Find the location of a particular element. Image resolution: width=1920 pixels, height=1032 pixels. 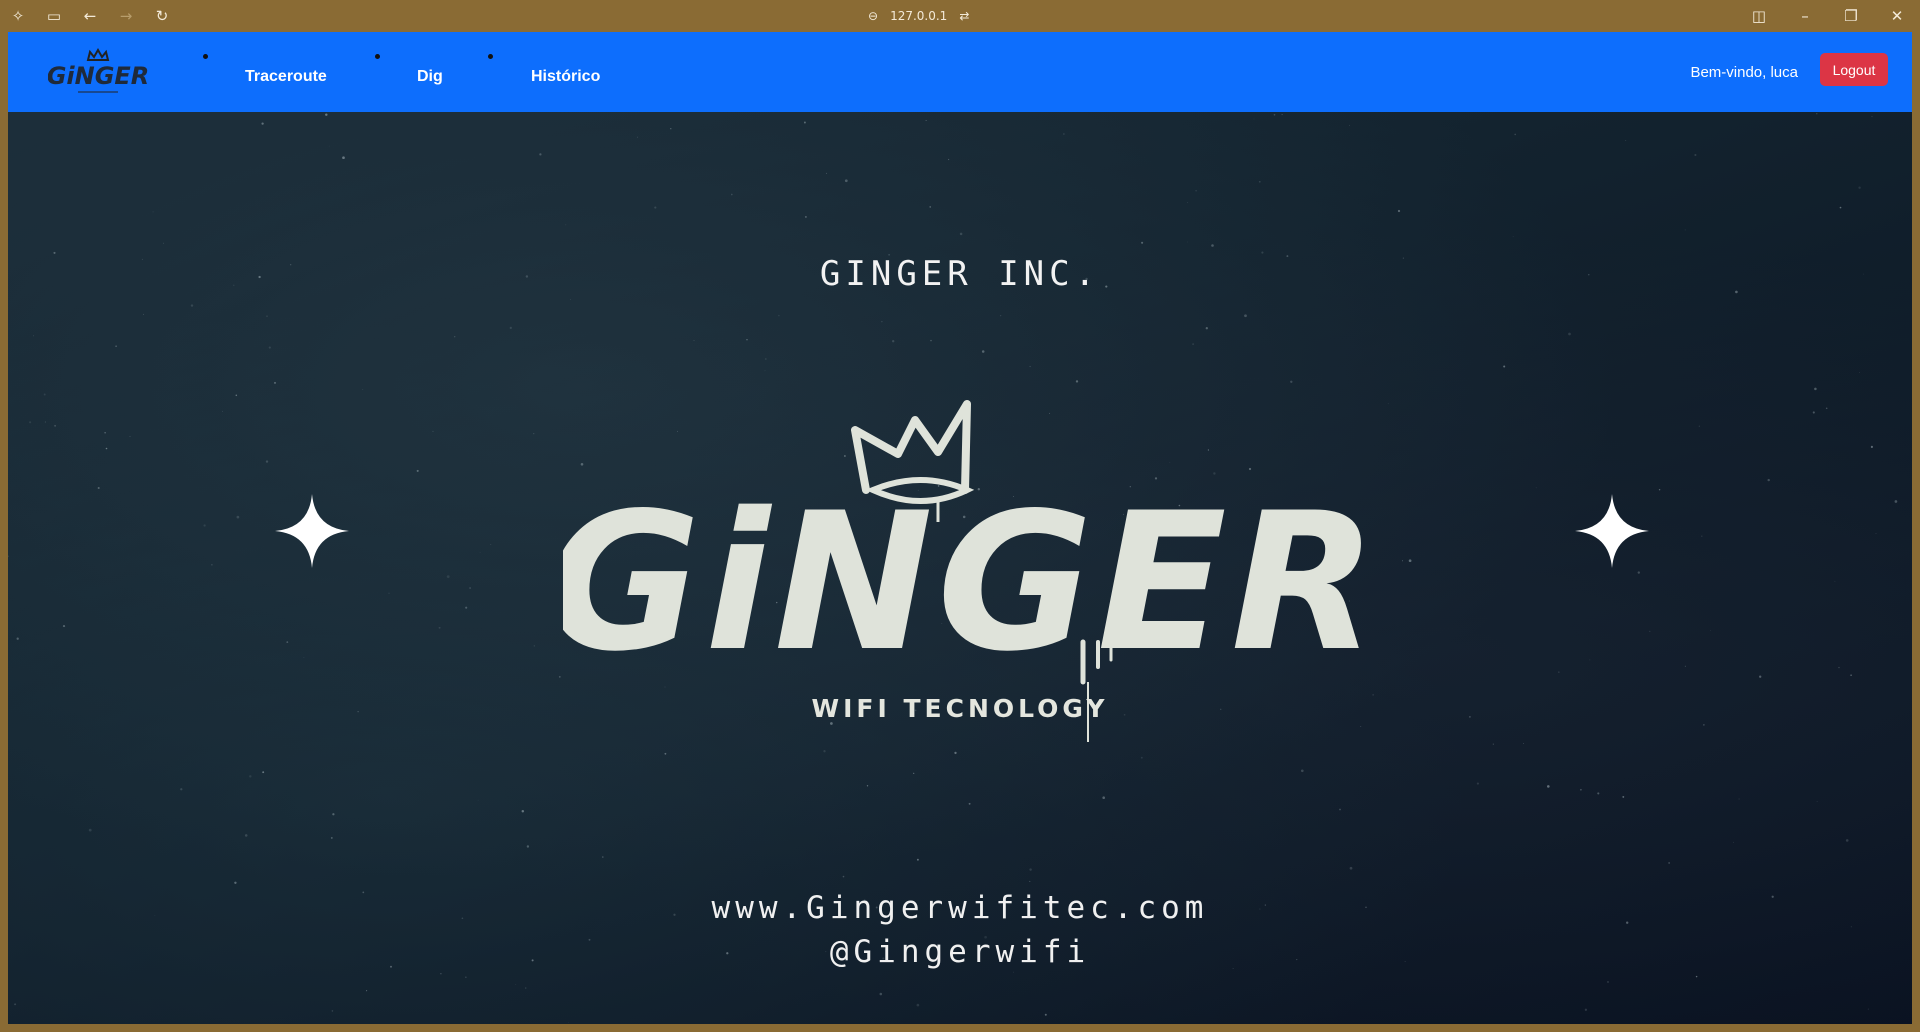

tune-icon: ⇄ is located at coordinates (964, 16).